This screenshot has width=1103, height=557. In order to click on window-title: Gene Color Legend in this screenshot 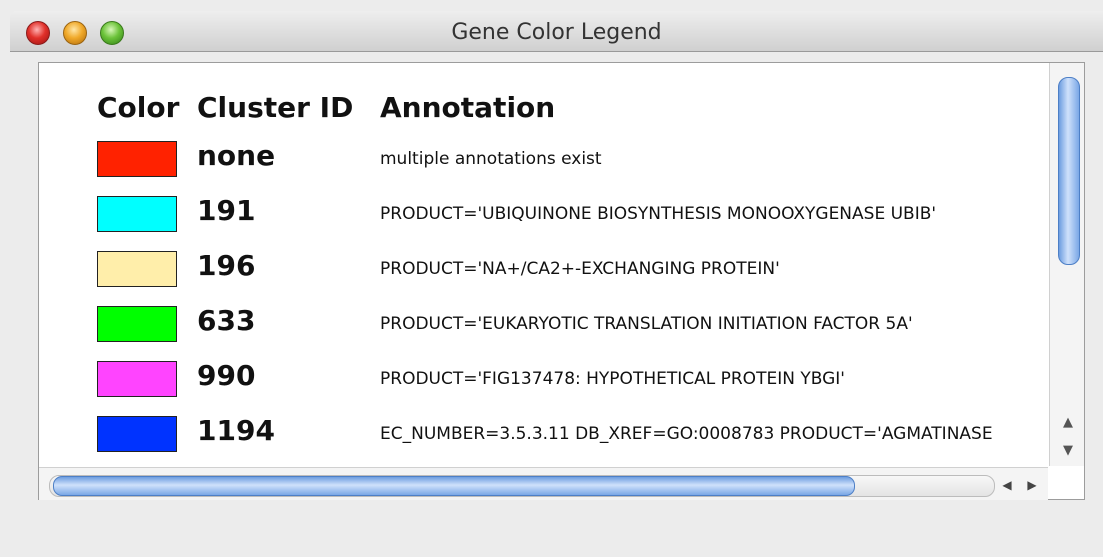, I will do `click(556, 32)`.